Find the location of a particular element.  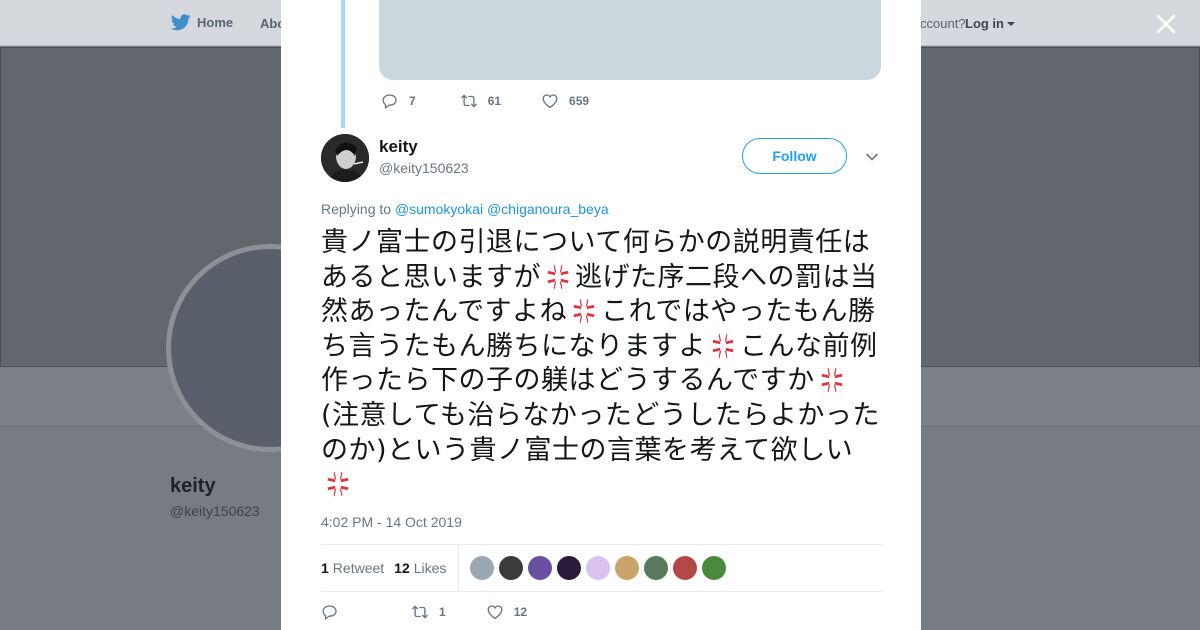

stats-divider is located at coordinates (459, 568).